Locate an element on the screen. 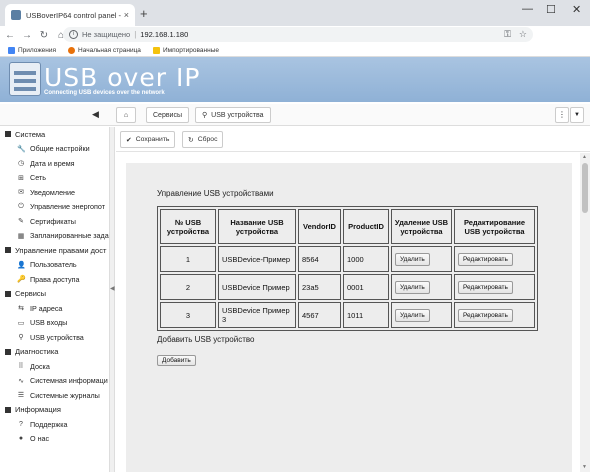 The width and height of the screenshot is (590, 472). sidebar-section-0: Система is located at coordinates (54, 134).